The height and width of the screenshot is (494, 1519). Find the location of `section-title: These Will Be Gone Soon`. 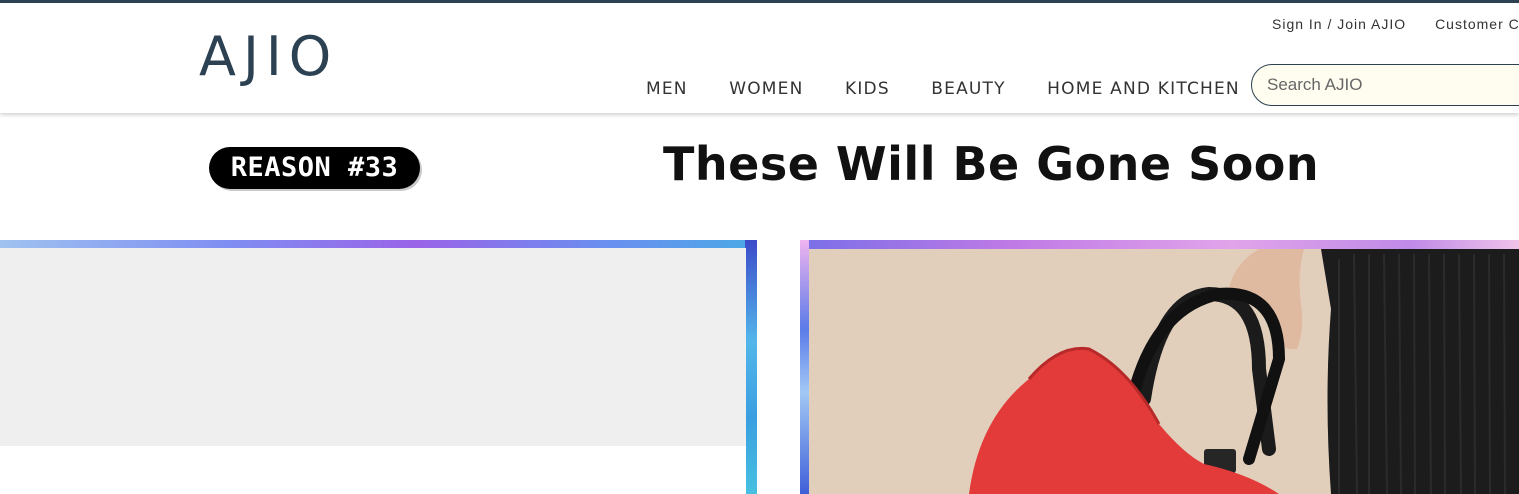

section-title: These Will Be Gone Soon is located at coordinates (991, 164).